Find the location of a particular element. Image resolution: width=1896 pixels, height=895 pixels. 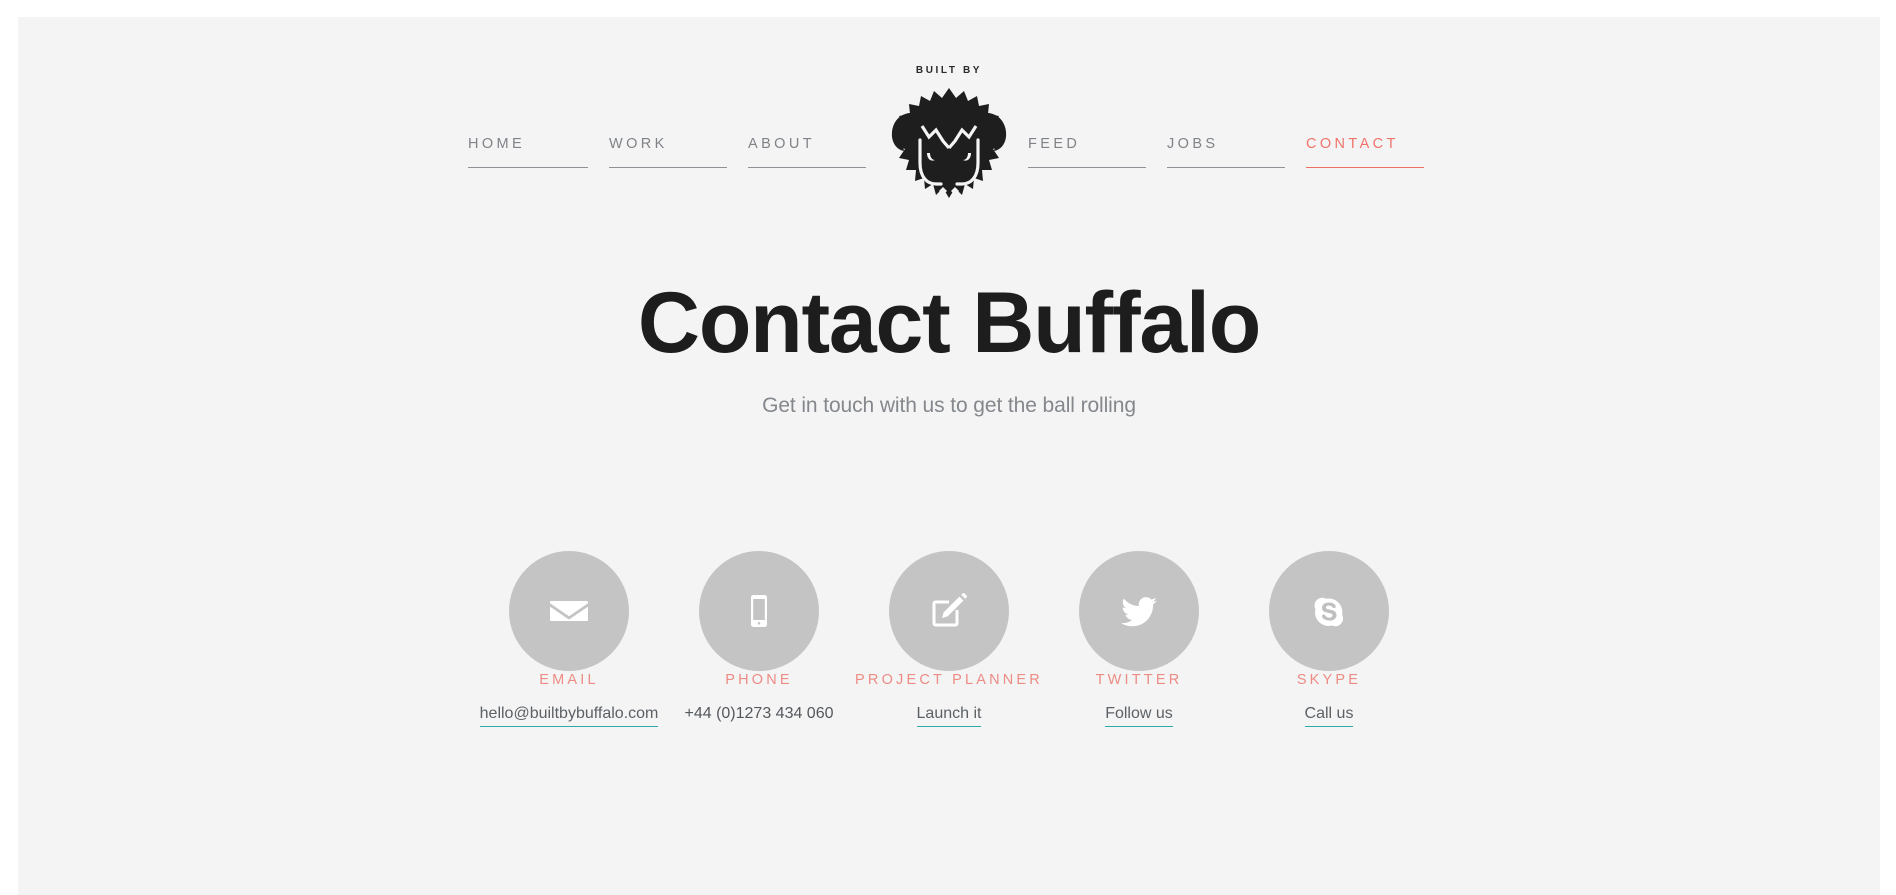

mobile-phone-icon is located at coordinates (759, 611).